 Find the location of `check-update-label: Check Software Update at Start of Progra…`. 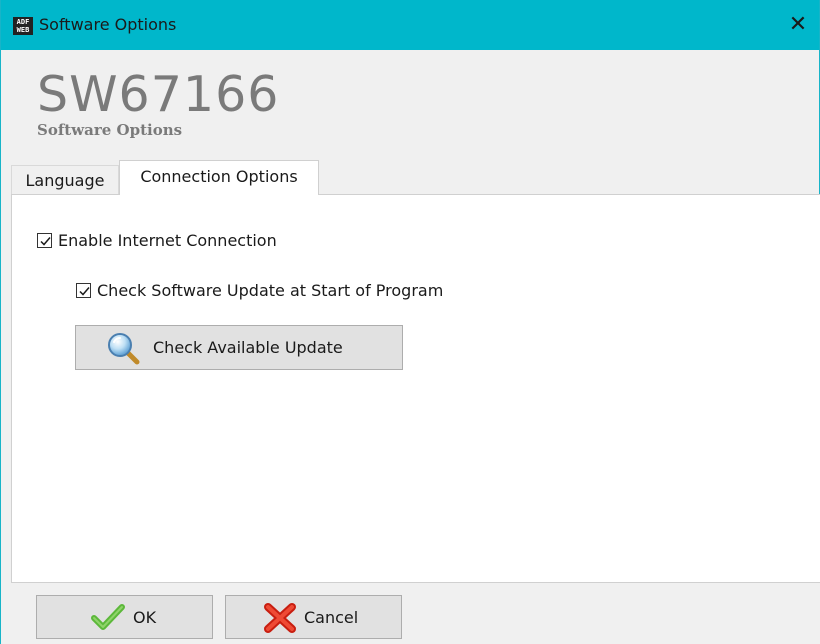

check-update-label: Check Software Update at Start of Progra… is located at coordinates (270, 290).